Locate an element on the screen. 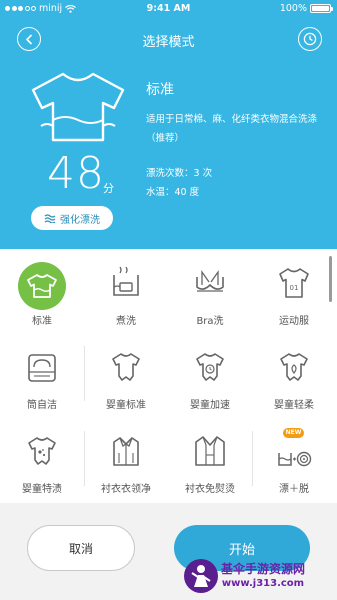  svg-text: 01 is located at coordinates (294, 288).